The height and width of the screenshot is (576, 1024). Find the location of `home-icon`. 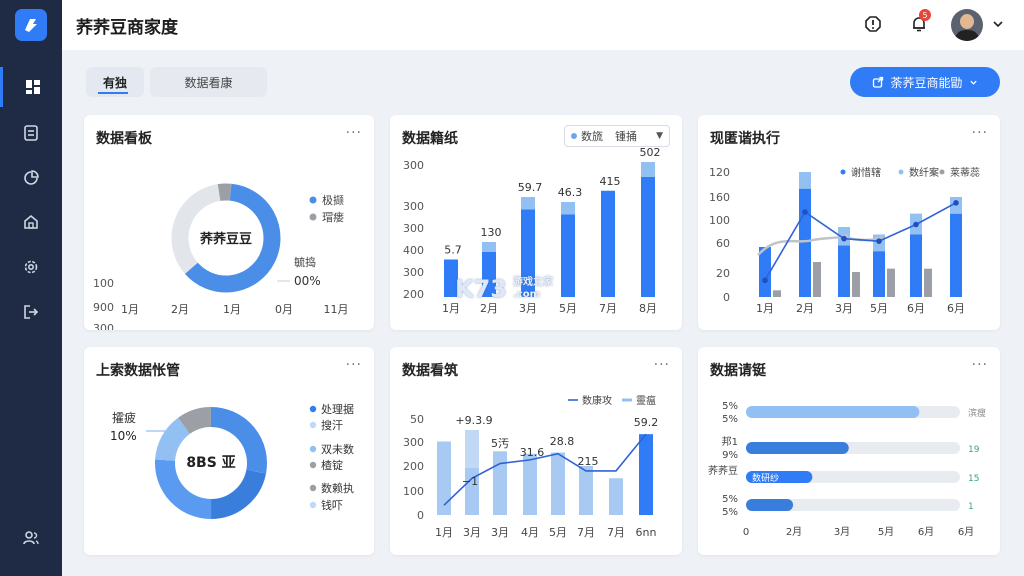

home-icon is located at coordinates (31, 221).